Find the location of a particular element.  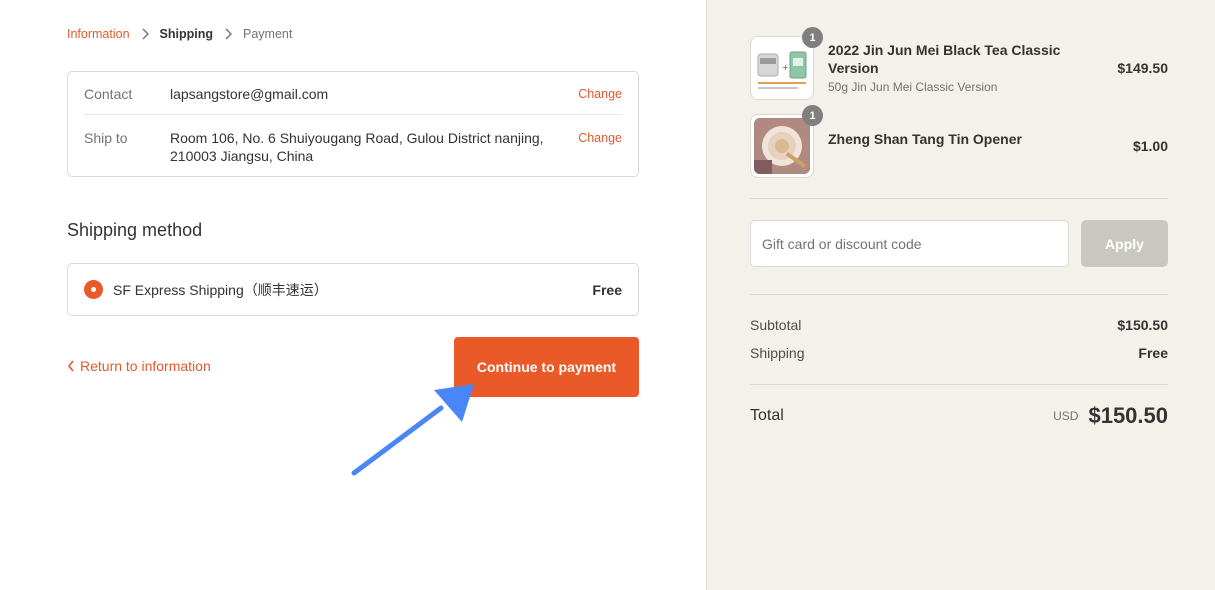

total-amount: $150.50 is located at coordinates (1128, 415).